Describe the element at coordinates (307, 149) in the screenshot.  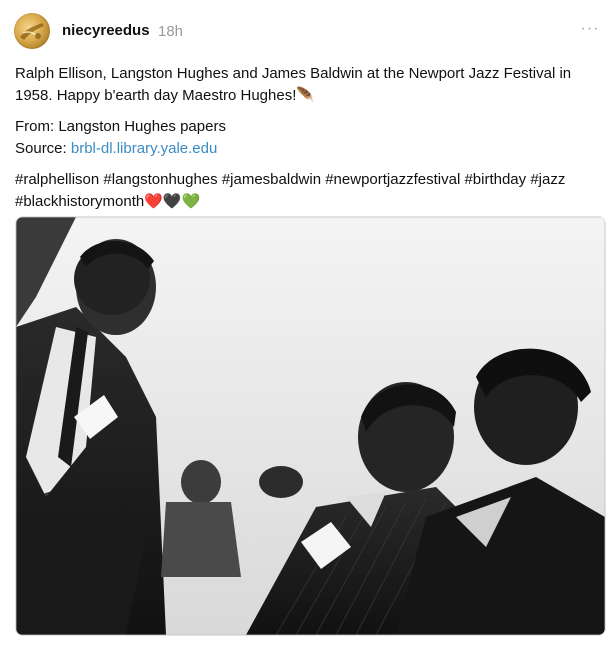
I see `caption-source: Source: brbl-dl.library.yale.edu` at that location.